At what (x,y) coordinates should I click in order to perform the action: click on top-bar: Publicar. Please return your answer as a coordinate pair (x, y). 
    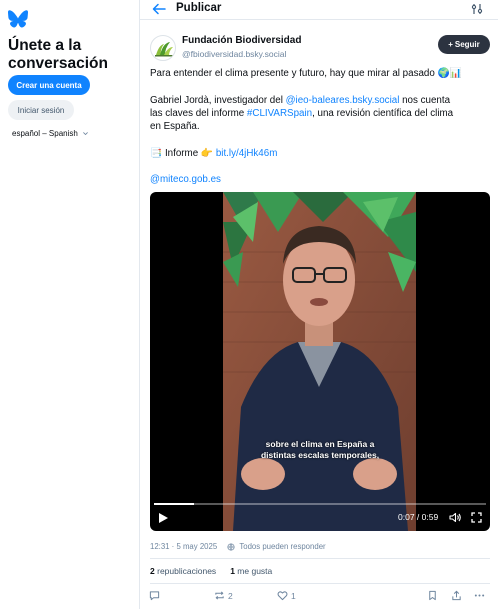
    Looking at the image, I should click on (319, 10).